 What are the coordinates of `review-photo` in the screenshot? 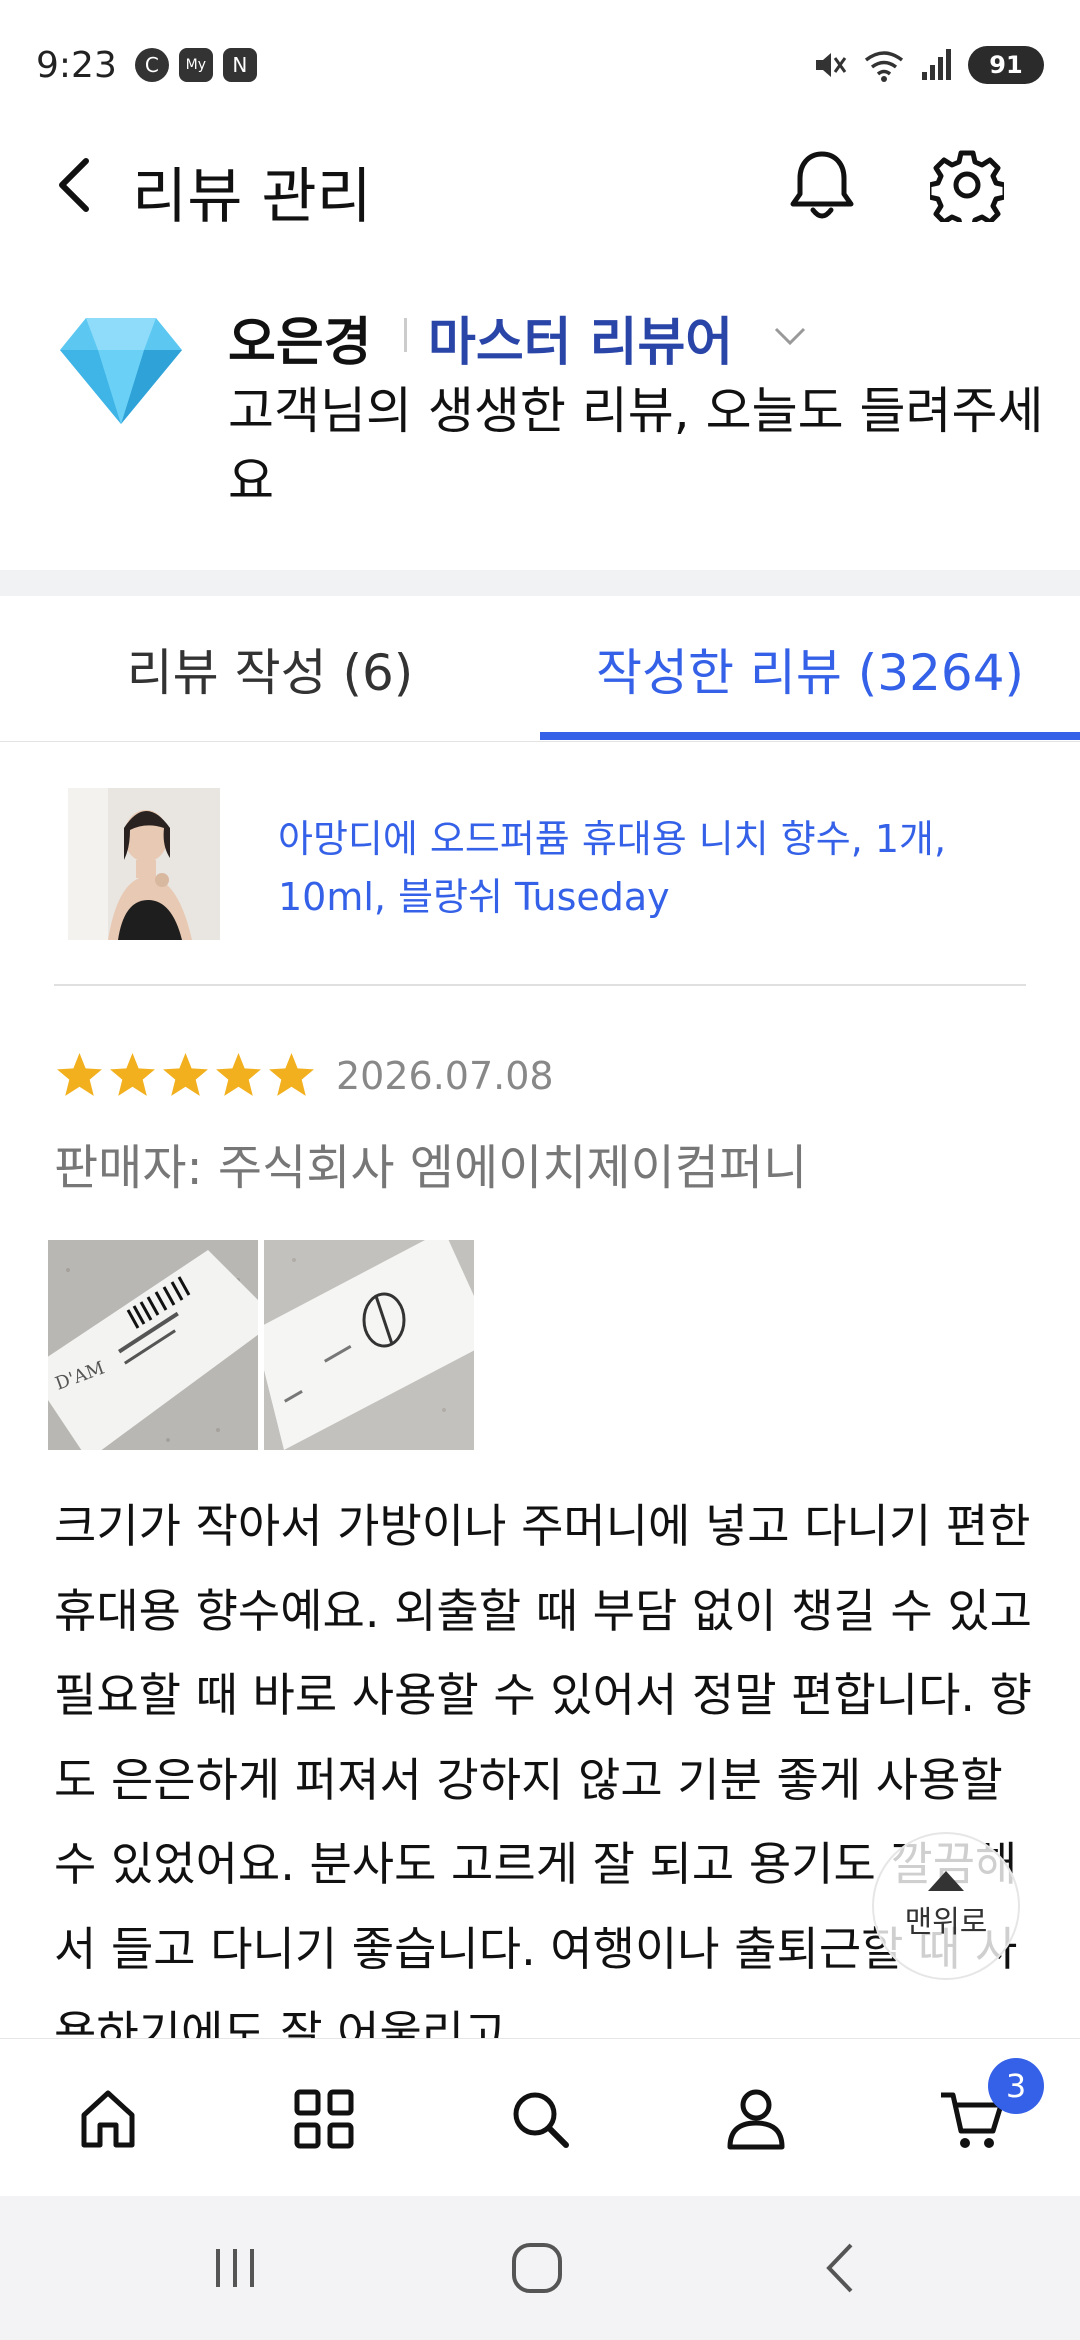 It's located at (369, 1345).